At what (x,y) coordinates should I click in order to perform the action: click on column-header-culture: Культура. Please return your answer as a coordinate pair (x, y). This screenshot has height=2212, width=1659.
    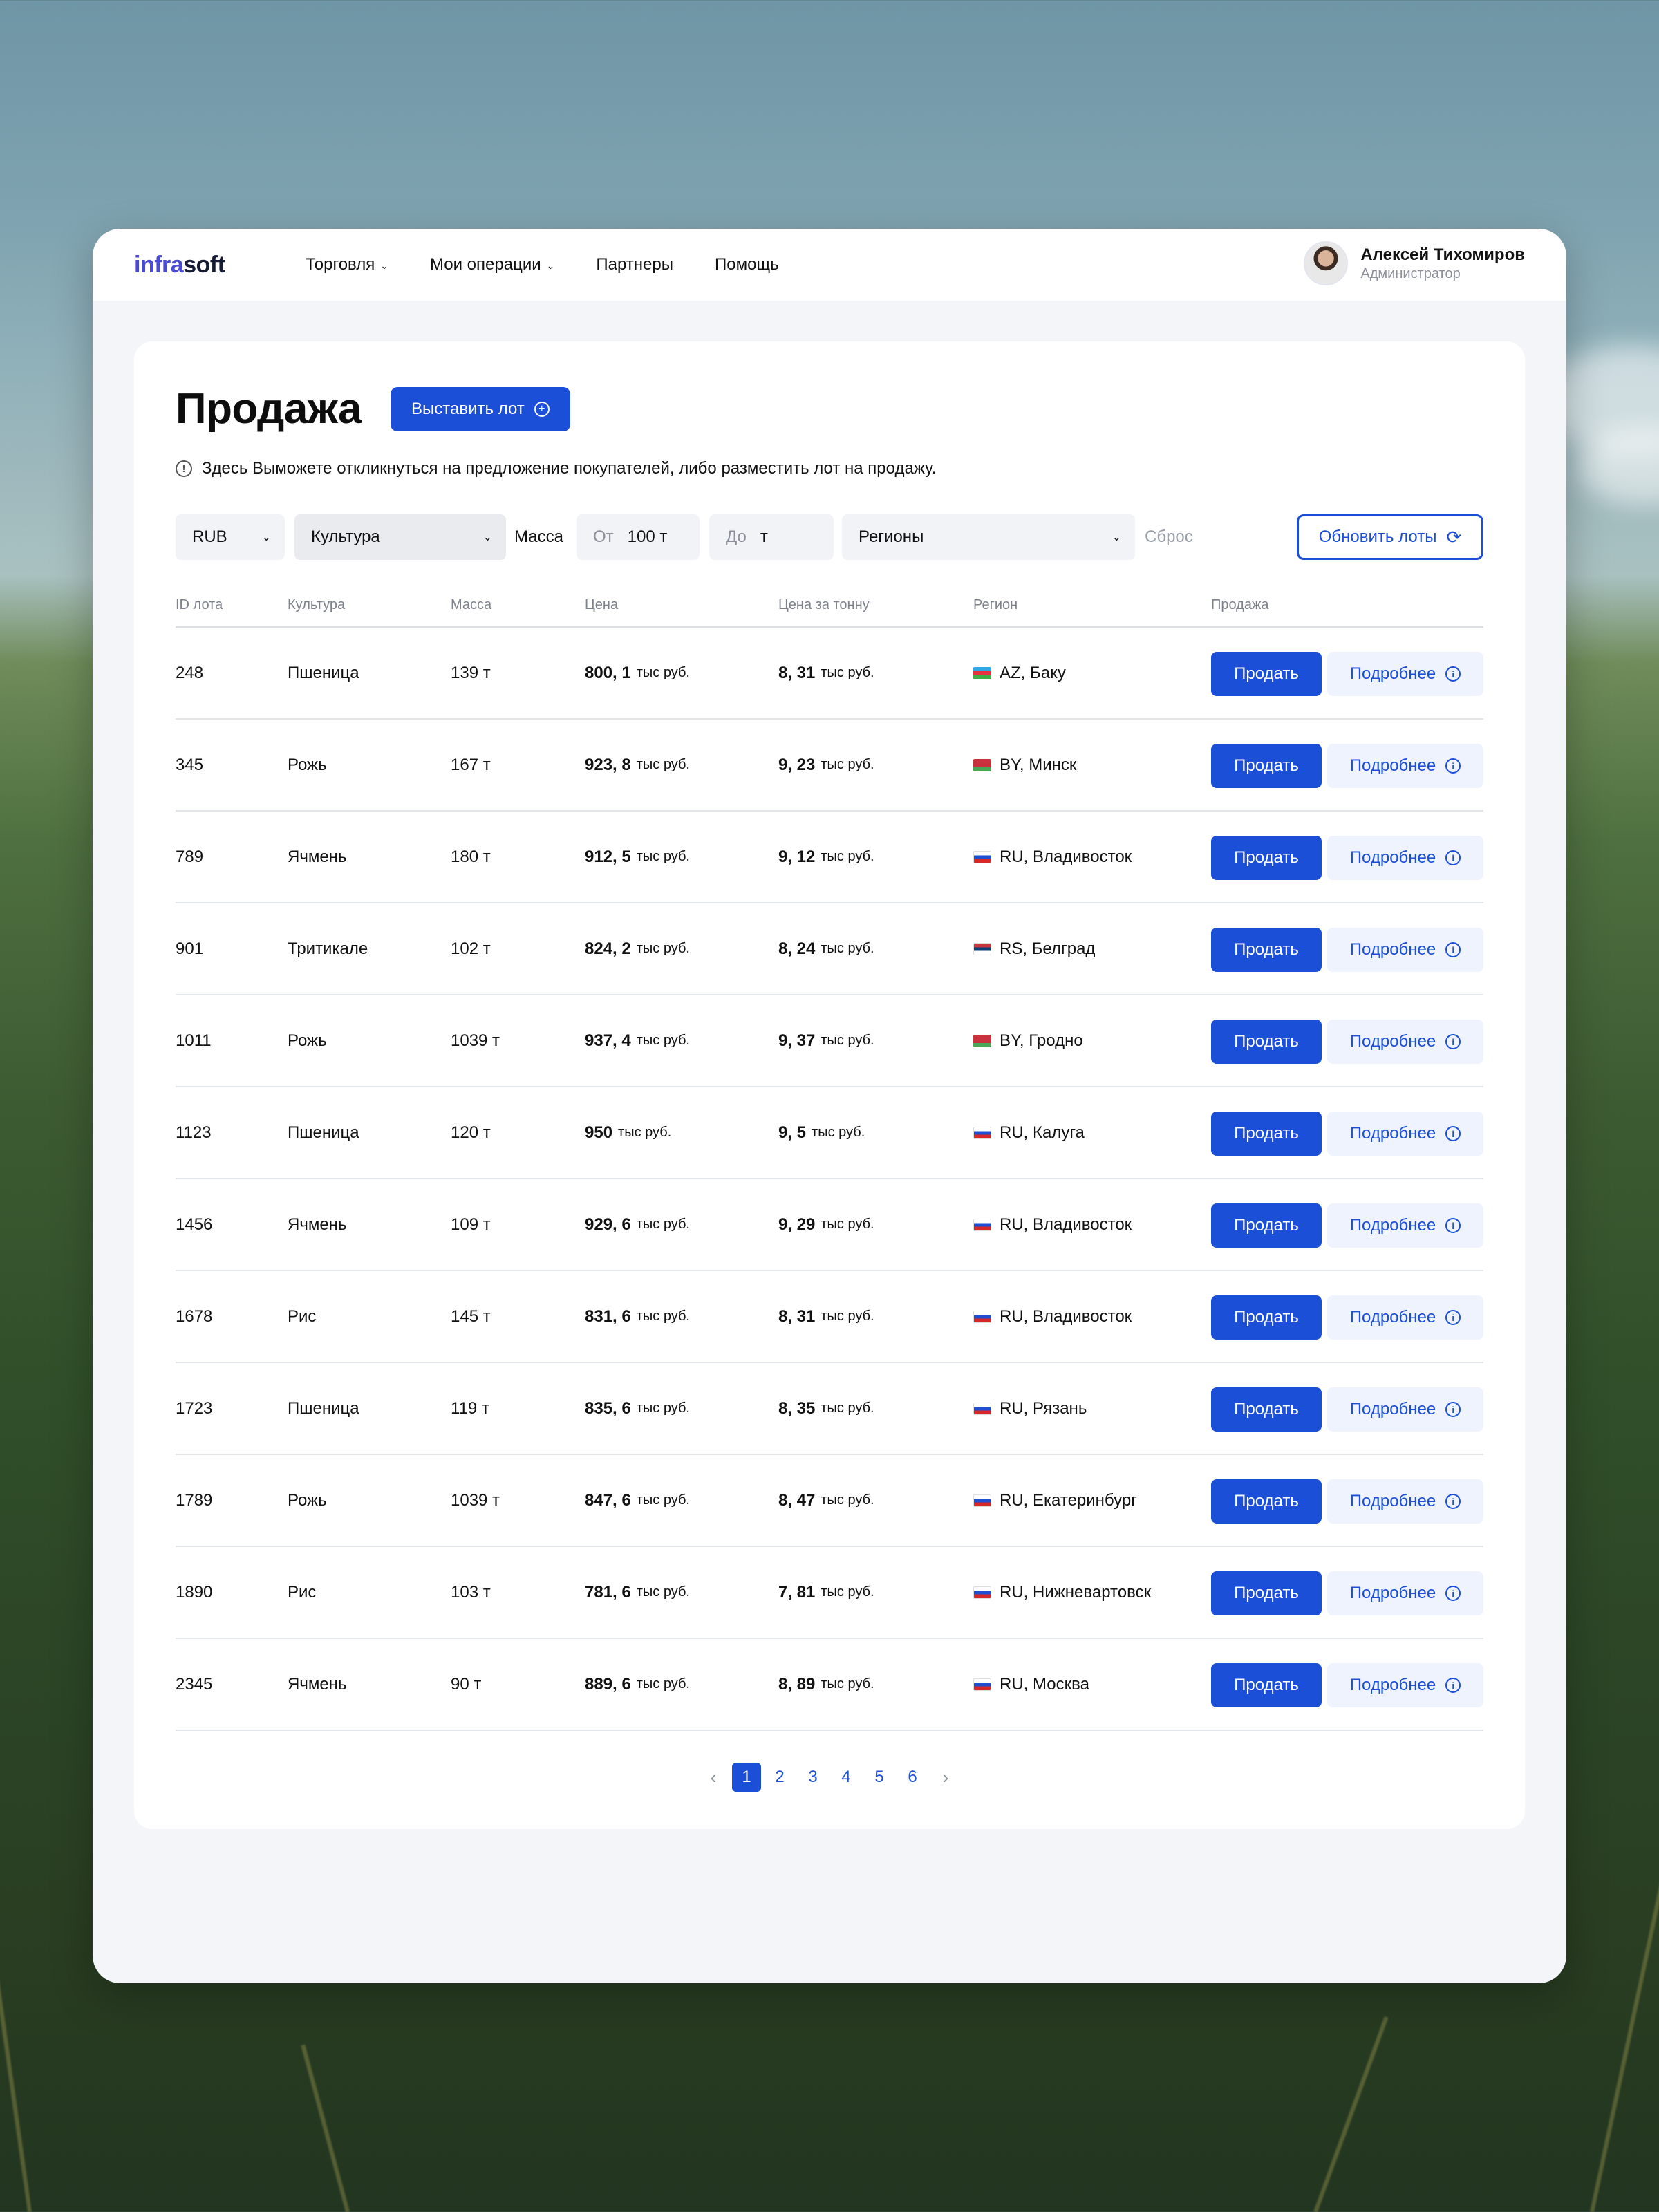
    Looking at the image, I should click on (316, 605).